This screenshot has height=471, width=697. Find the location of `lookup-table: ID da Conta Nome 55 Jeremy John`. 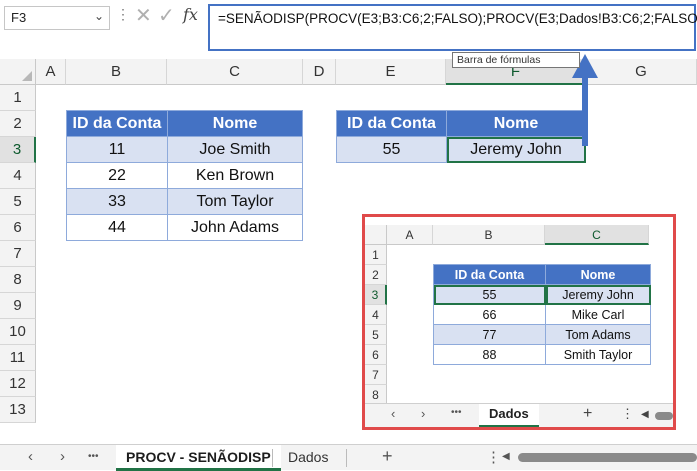

lookup-table: ID da Conta Nome 55 Jeremy John is located at coordinates (461, 136).